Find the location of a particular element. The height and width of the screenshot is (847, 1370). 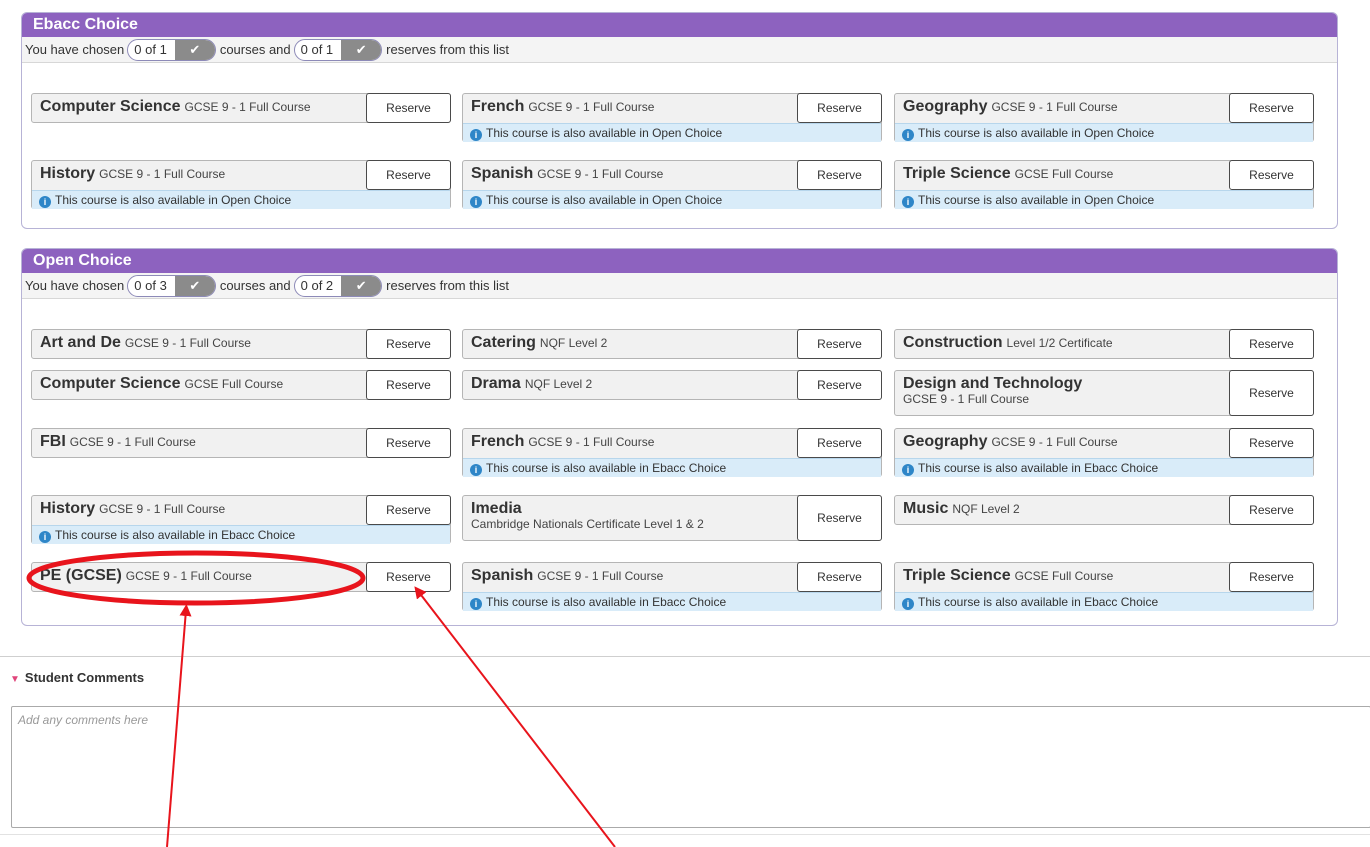

reserves-counter: 0 of 1 is located at coordinates (338, 49).